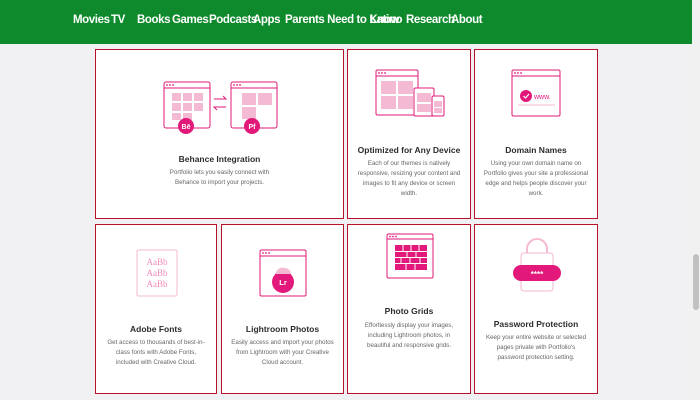 This screenshot has height=400, width=700. I want to click on nav-item-books: Books, so click(154, 20).